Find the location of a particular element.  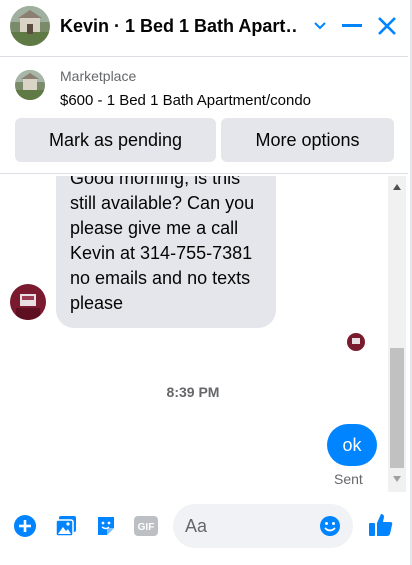

mark-as-pending-button: Mark as pending is located at coordinates (115, 140).